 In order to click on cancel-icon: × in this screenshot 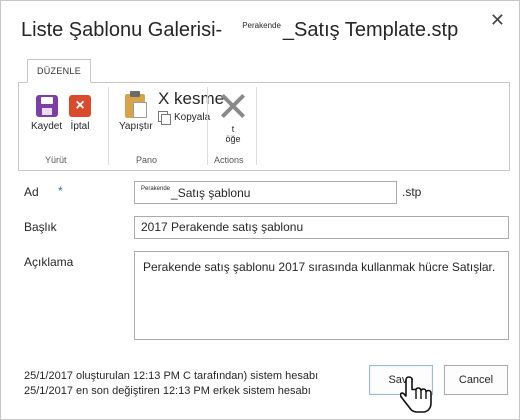, I will do `click(80, 106)`.